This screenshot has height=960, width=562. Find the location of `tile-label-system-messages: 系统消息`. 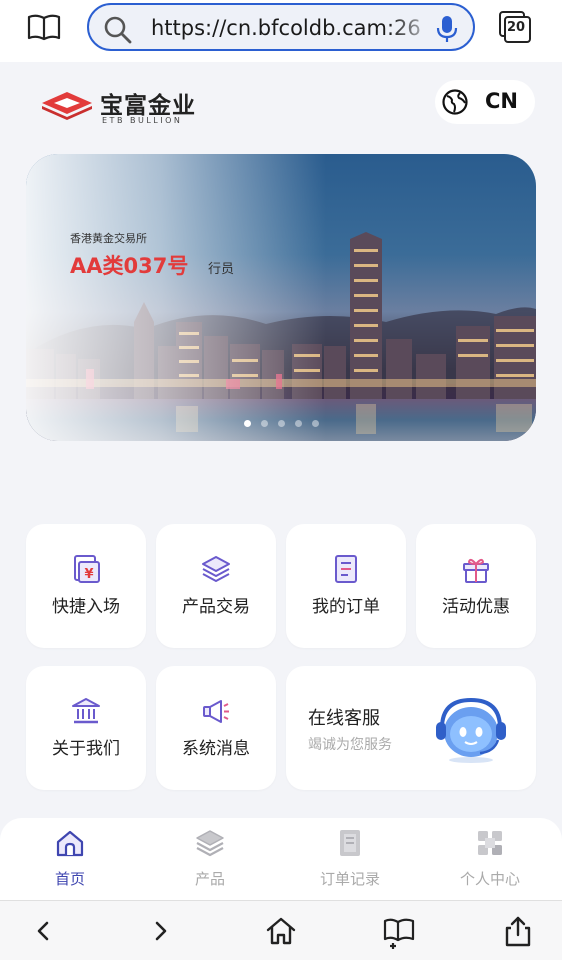

tile-label-system-messages: 系统消息 is located at coordinates (216, 749).